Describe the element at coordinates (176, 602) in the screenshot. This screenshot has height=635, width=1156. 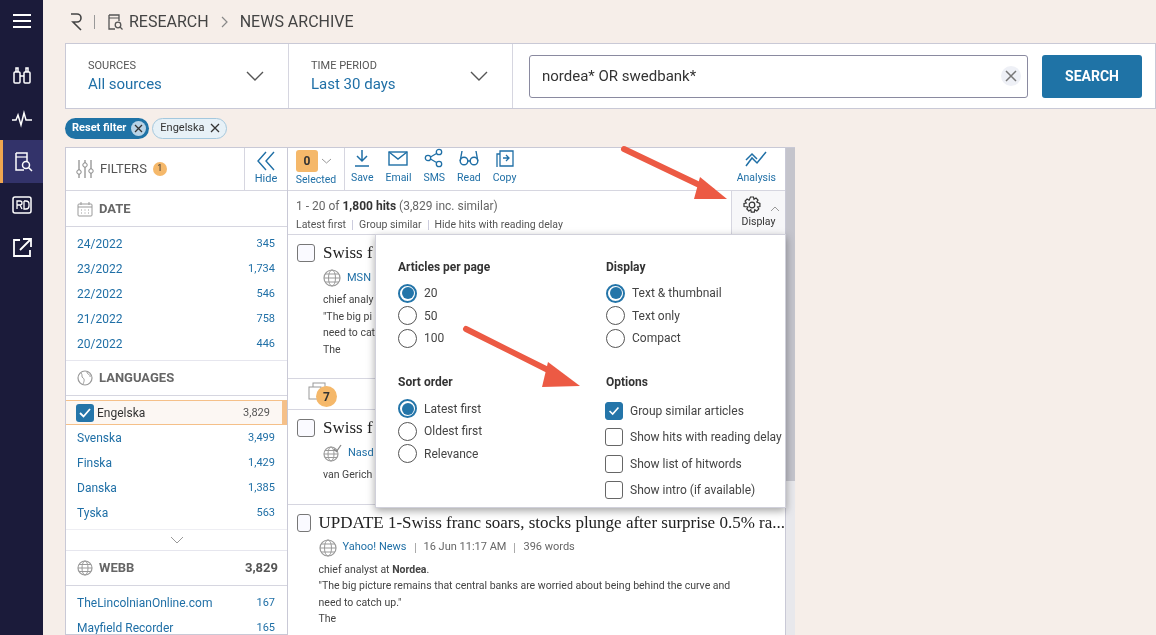
I see `filter-option: TheLincolnianOnline.com 167` at that location.